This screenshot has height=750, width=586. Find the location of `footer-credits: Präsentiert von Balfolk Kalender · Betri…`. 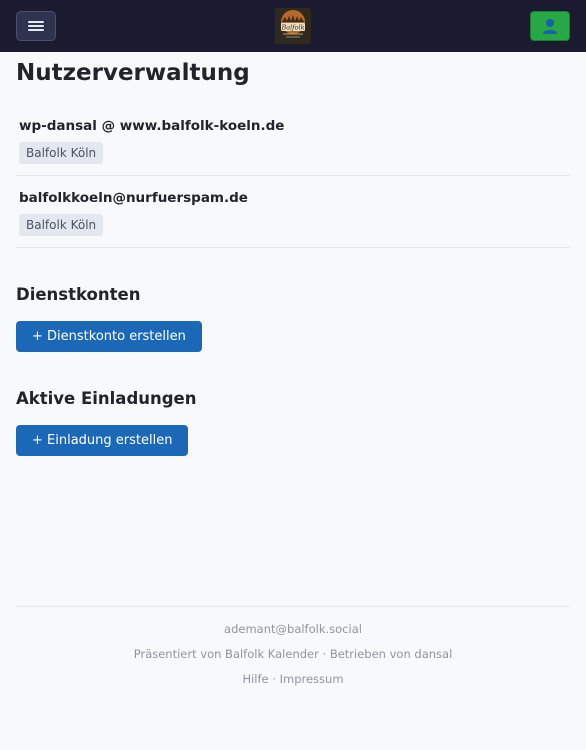

footer-credits: Präsentiert von Balfolk Kalender · Betri… is located at coordinates (293, 654).